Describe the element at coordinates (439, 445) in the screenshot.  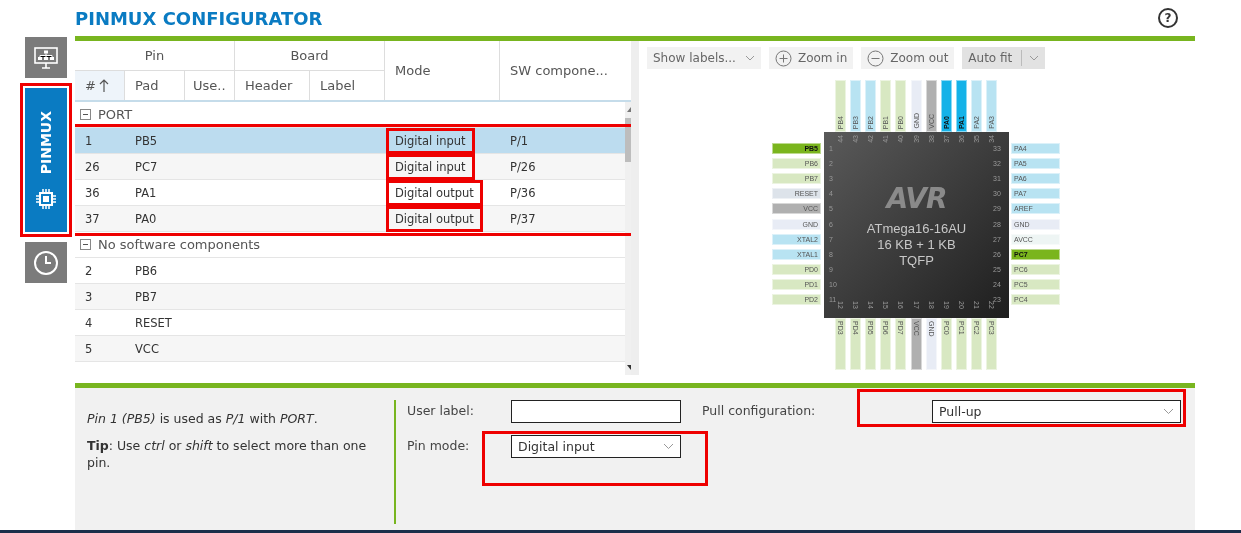
I see `field-label: Pin mode:` at that location.